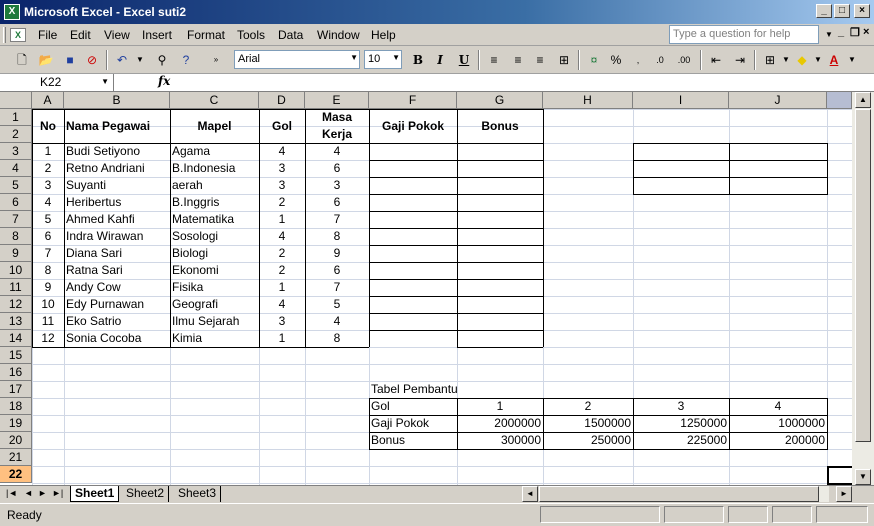 The image size is (874, 526). Describe the element at coordinates (16, 406) in the screenshot. I see `row-header: 18` at that location.